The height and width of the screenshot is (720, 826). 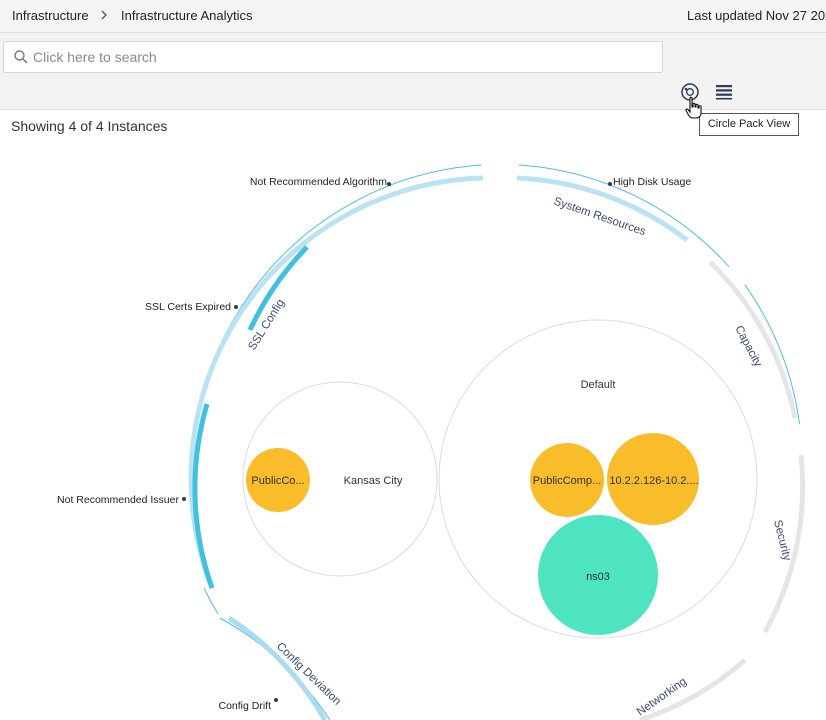 I want to click on issue-label-not-recommended-issuer: Not Recommended Issuer, so click(x=118, y=500).